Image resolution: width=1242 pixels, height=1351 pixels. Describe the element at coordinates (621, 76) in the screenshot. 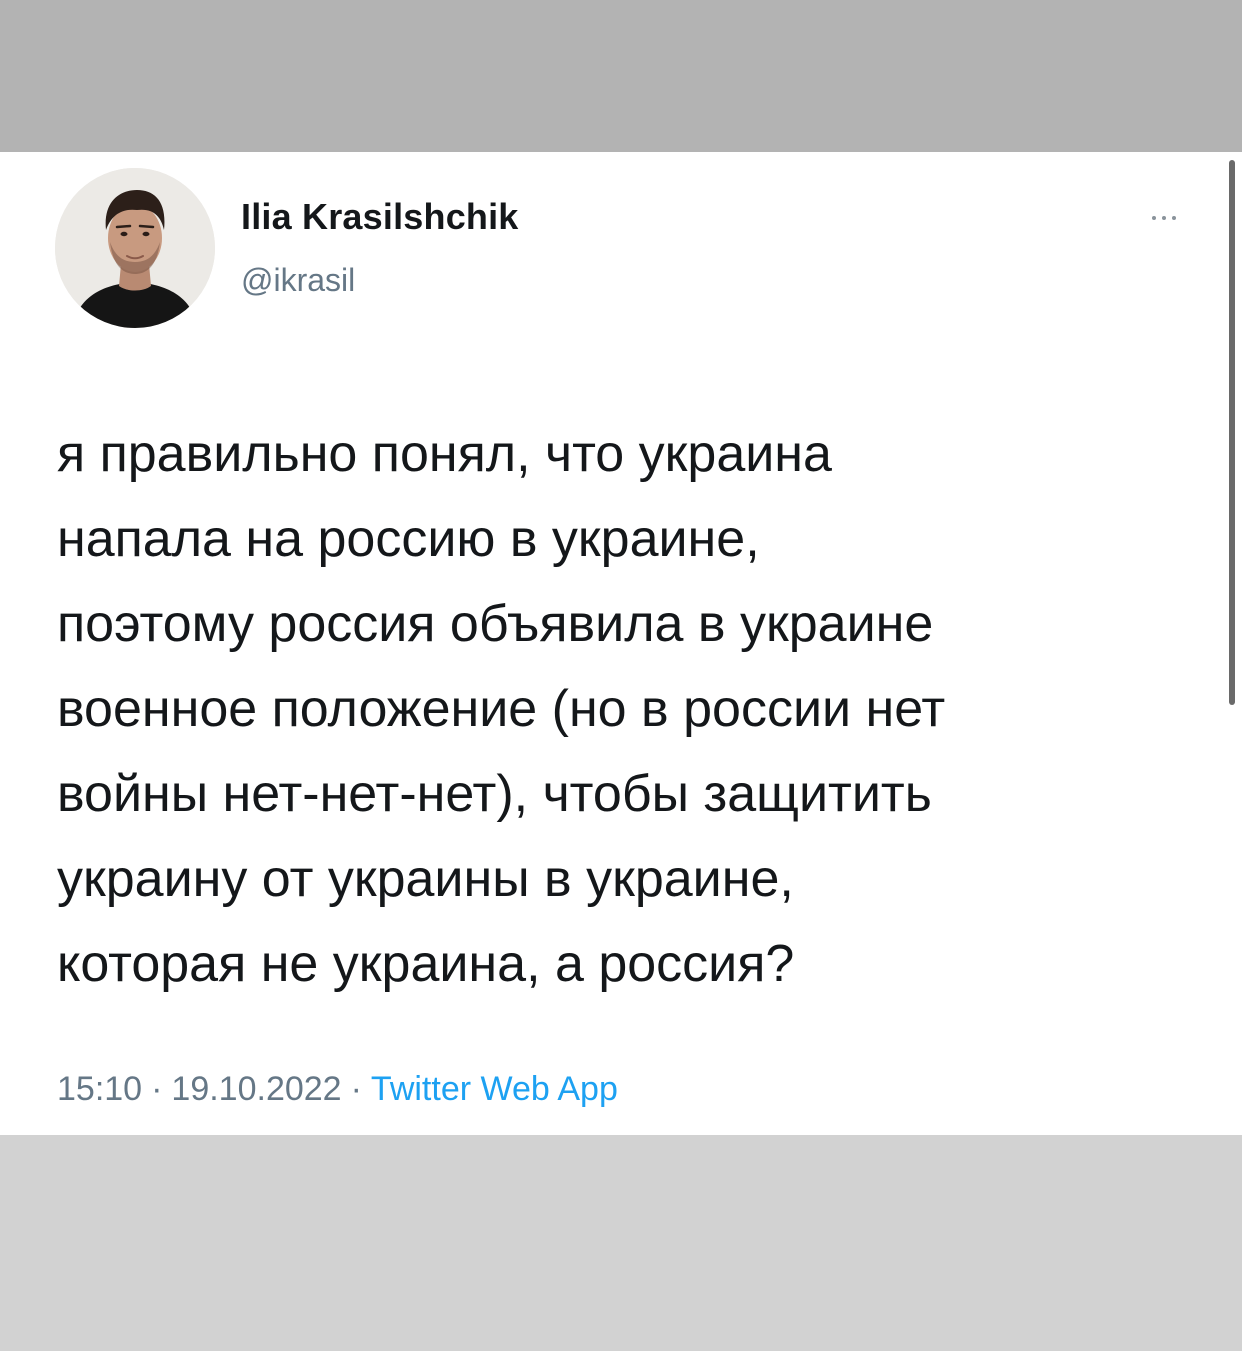

I see `screen-top-band` at that location.